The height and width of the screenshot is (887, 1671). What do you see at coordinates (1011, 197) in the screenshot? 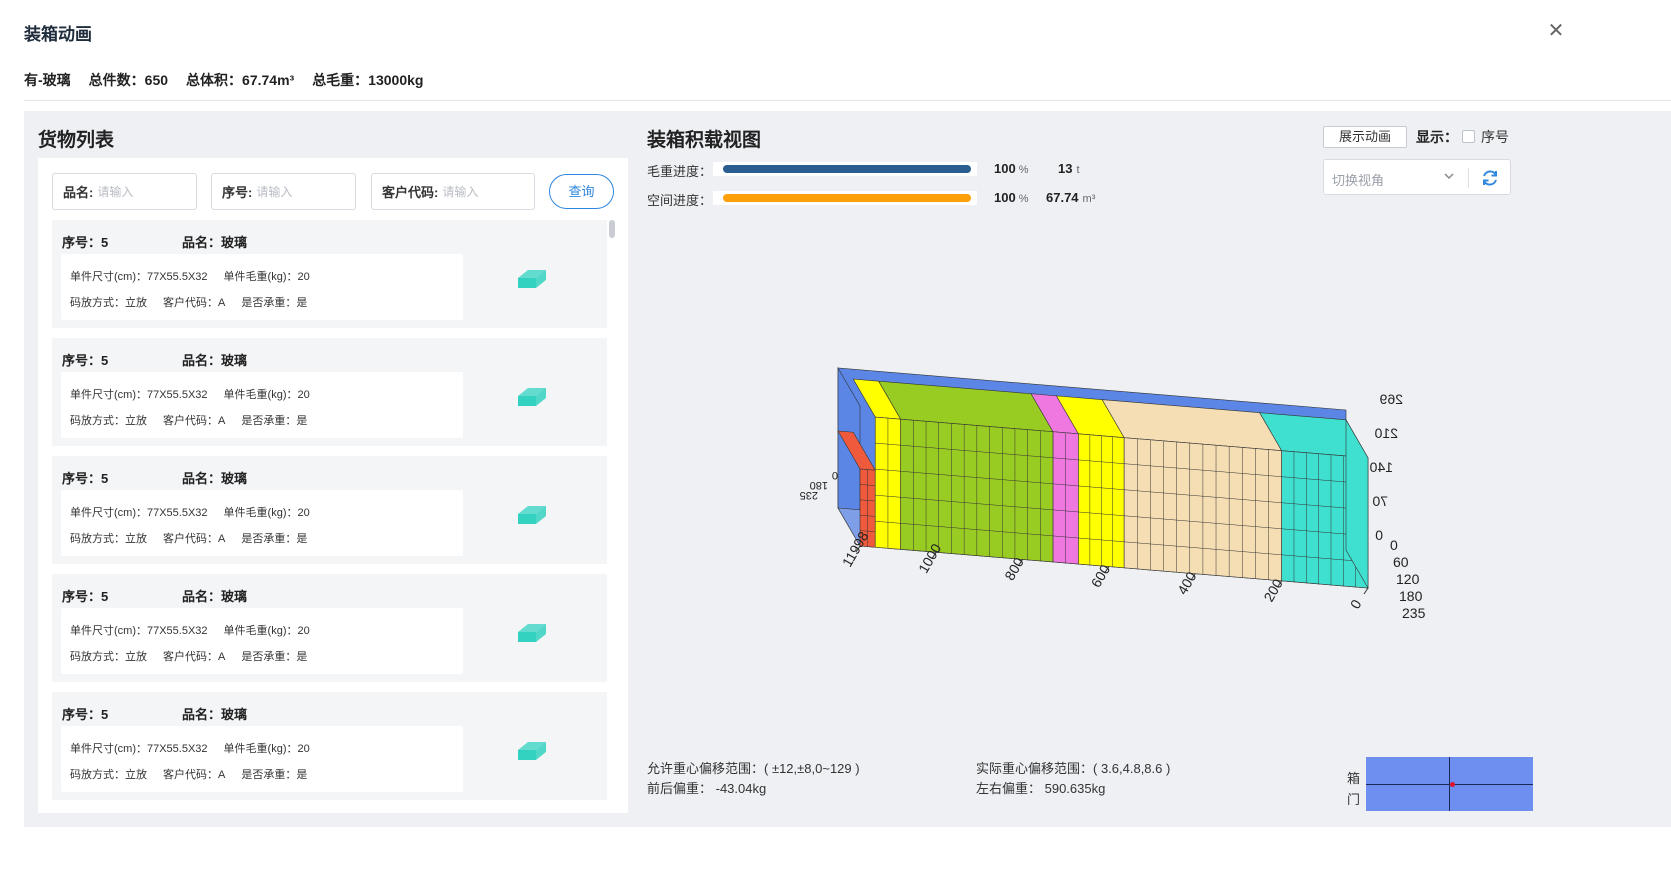
I see `space-progress-percent: 100%` at bounding box center [1011, 197].